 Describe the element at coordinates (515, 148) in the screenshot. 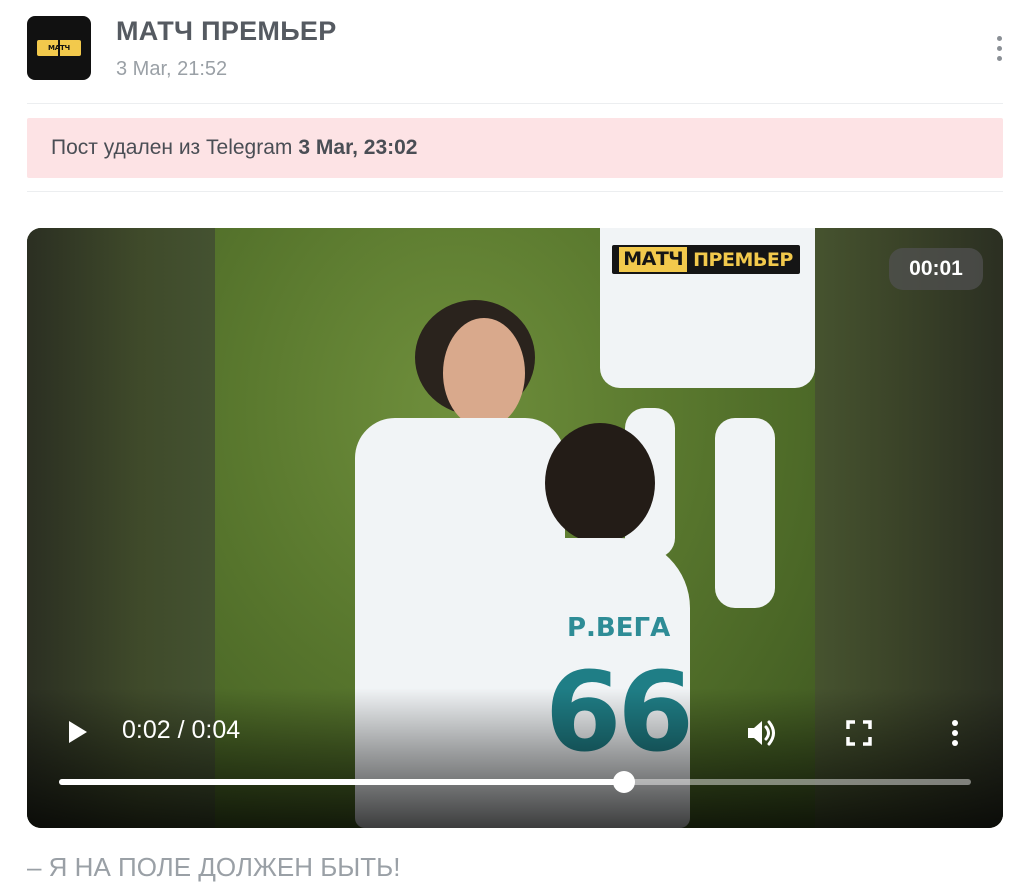

I see `deleted-notice: Пост удален из Telegram 3 Mar, 23:02` at that location.